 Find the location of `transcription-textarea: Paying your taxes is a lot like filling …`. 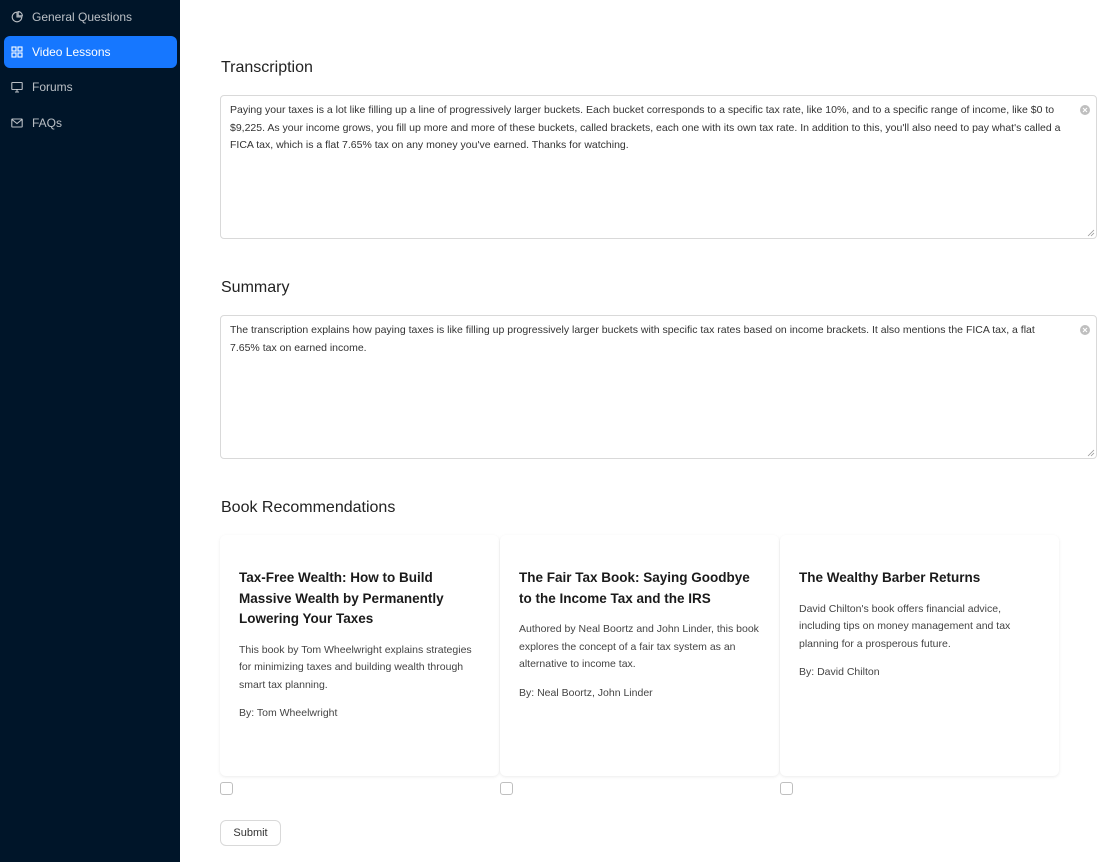

transcription-textarea: Paying your taxes is a lot like filling … is located at coordinates (658, 167).